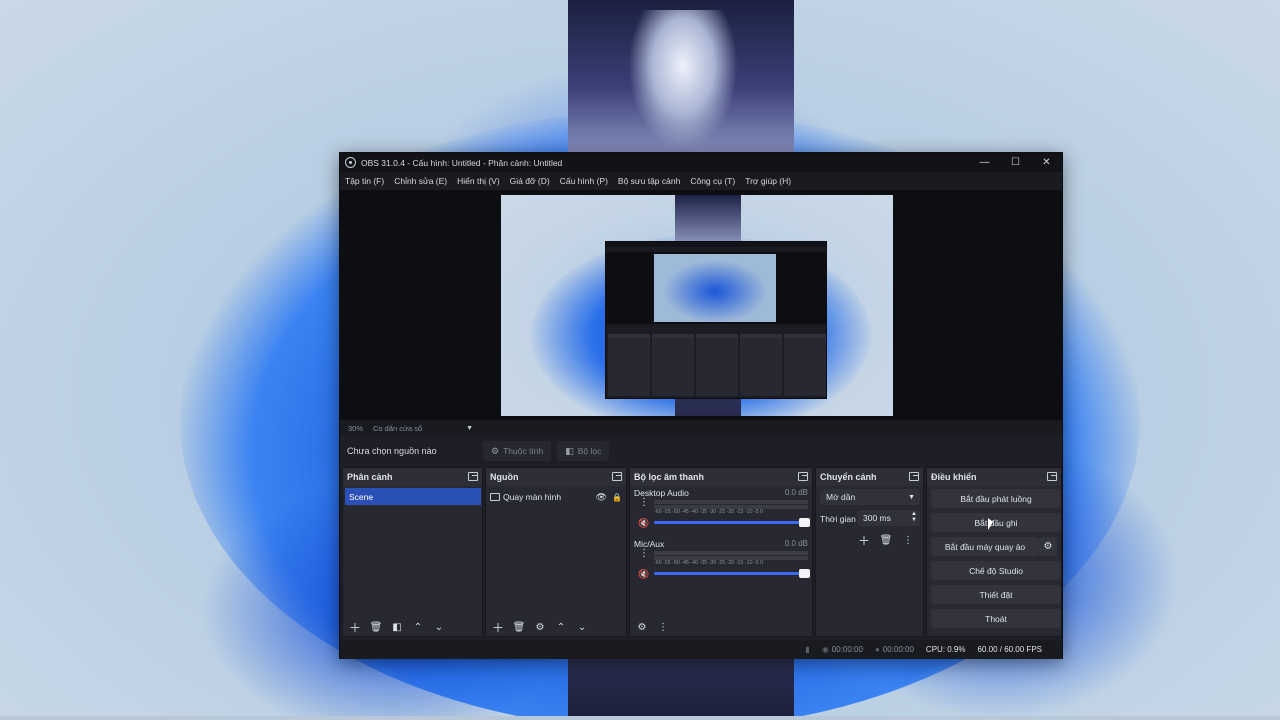  Describe the element at coordinates (984, 162) in the screenshot. I see `minimize-button: —` at that location.